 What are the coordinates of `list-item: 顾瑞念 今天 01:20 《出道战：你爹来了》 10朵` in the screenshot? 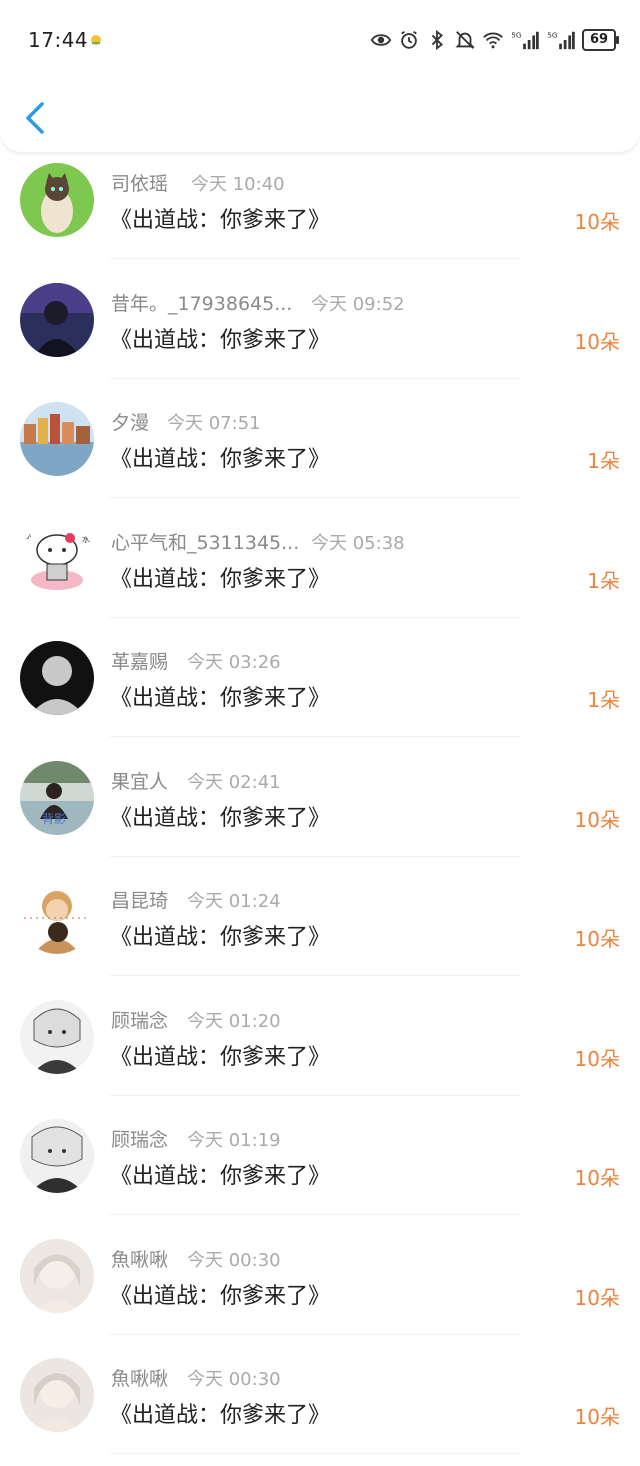 It's located at (320, 1048).